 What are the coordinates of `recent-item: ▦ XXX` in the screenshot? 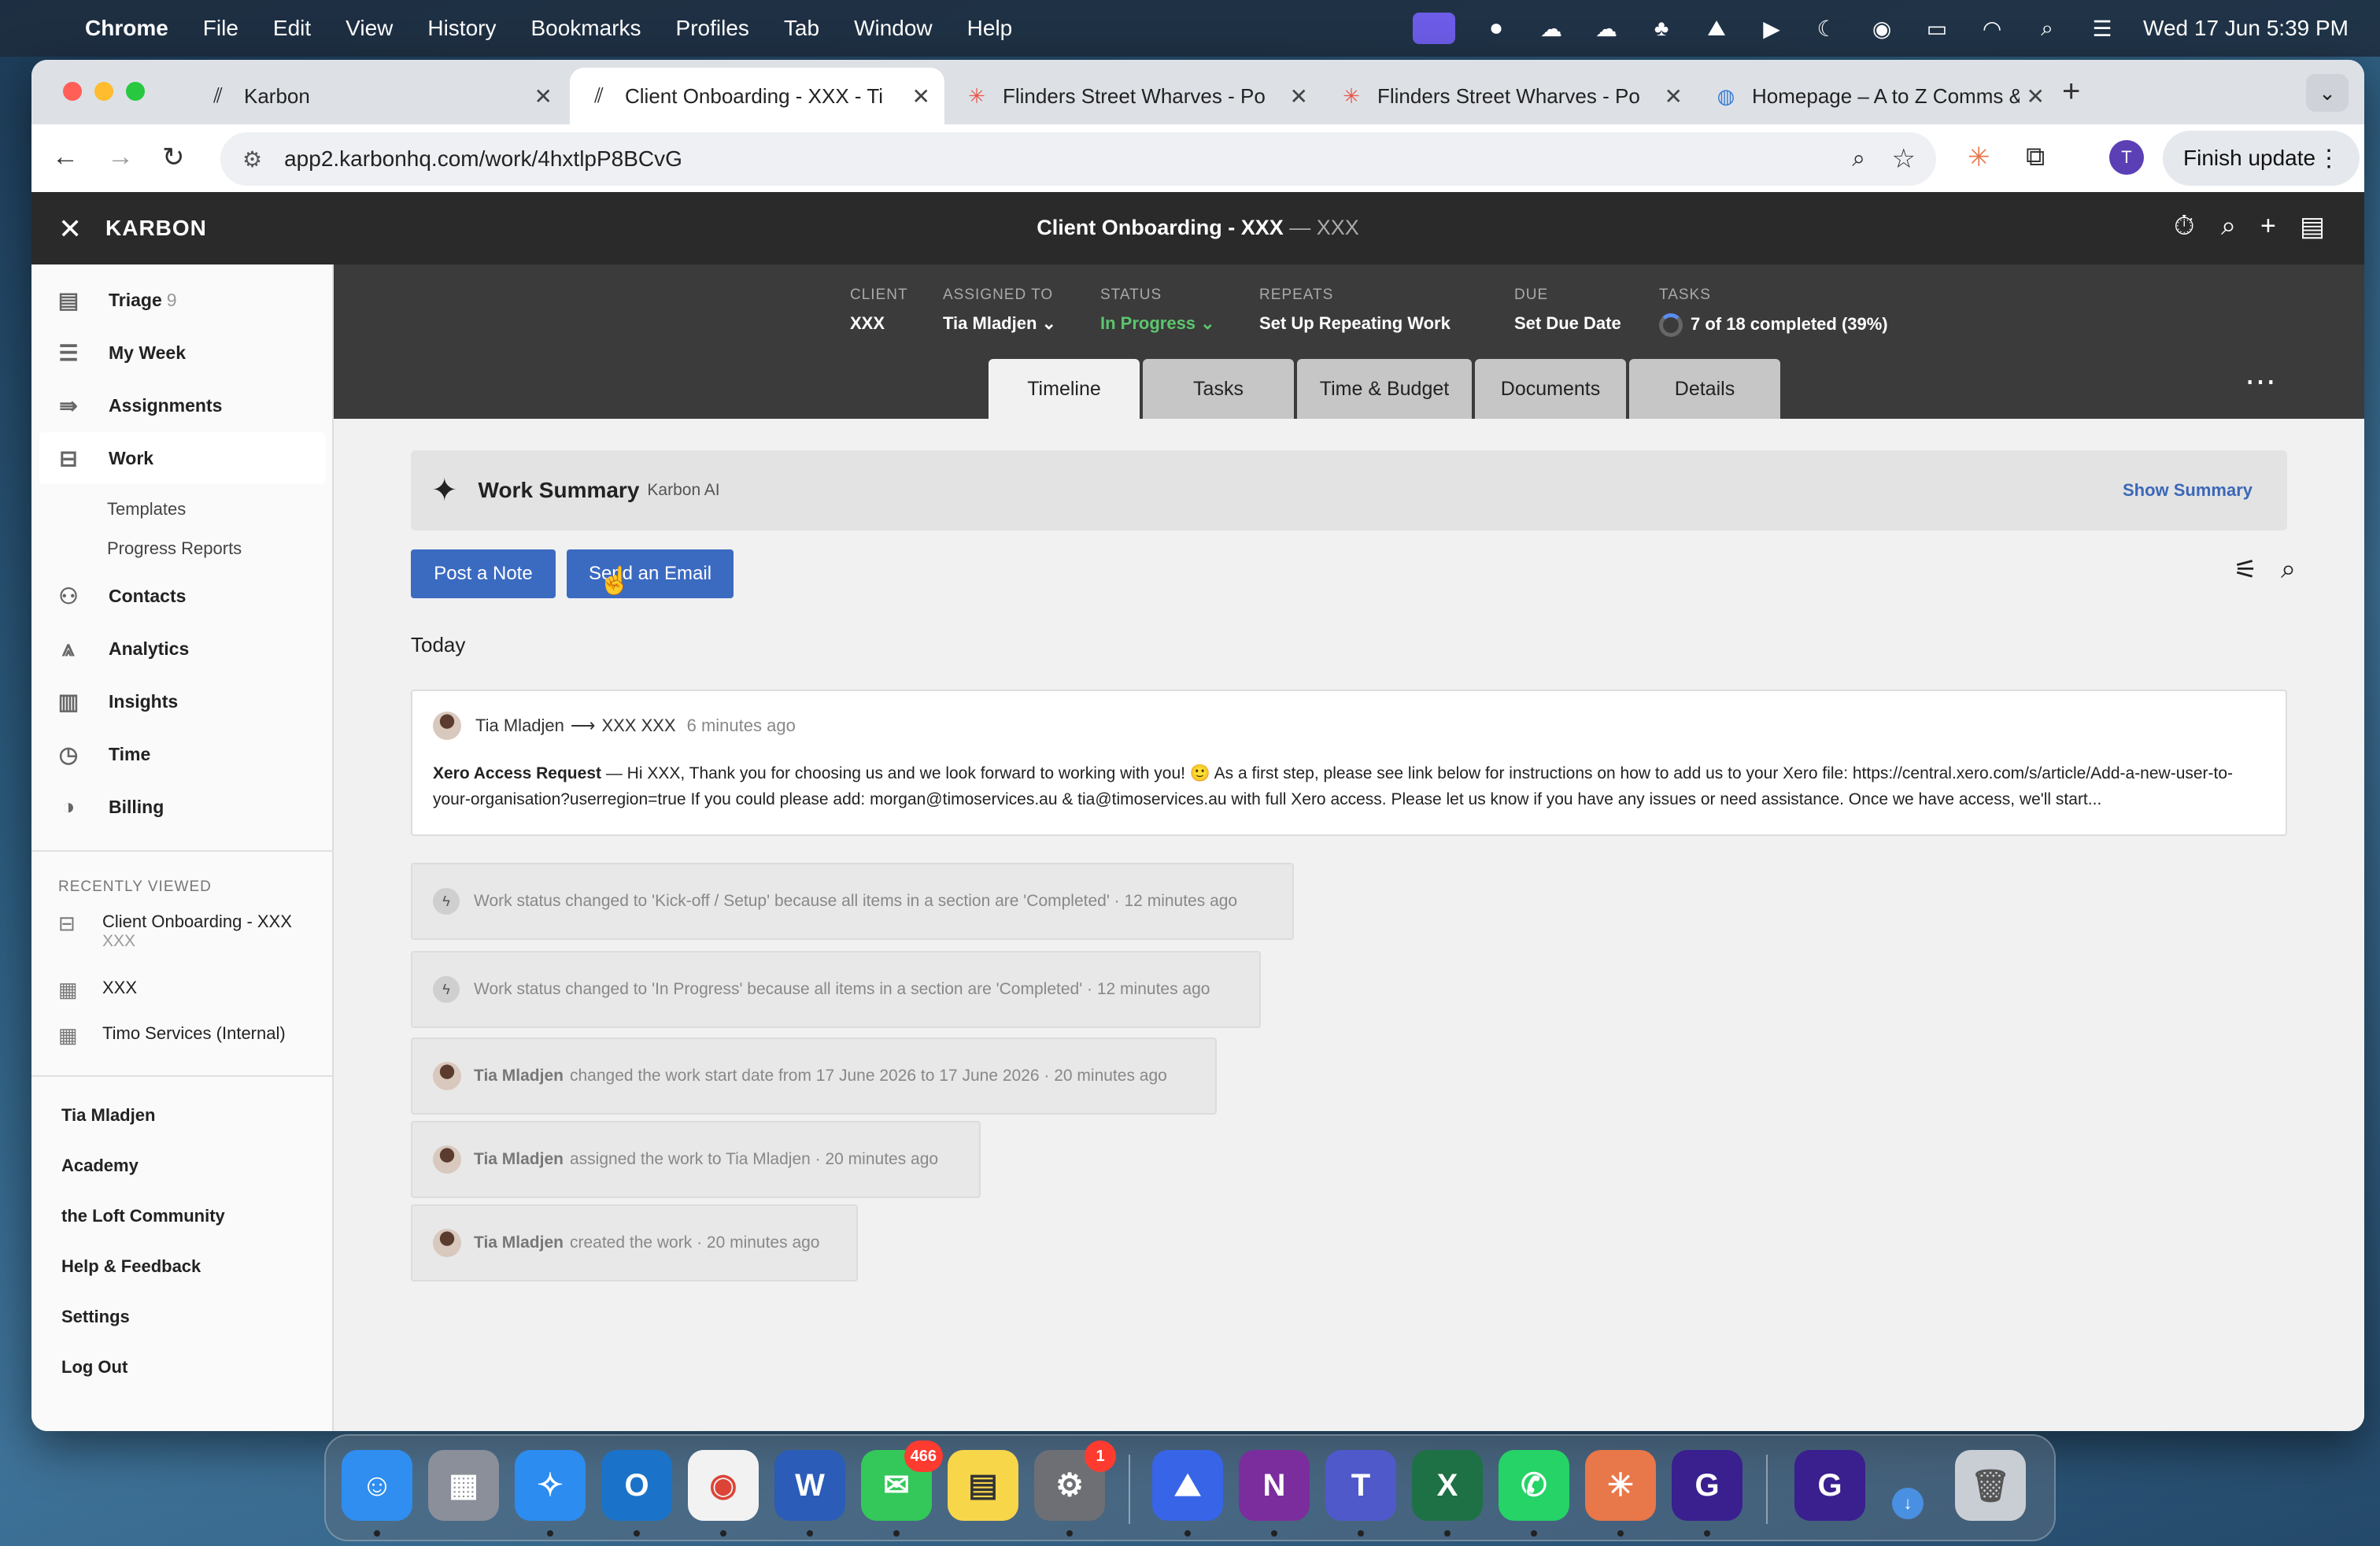 It's located at (97, 990).